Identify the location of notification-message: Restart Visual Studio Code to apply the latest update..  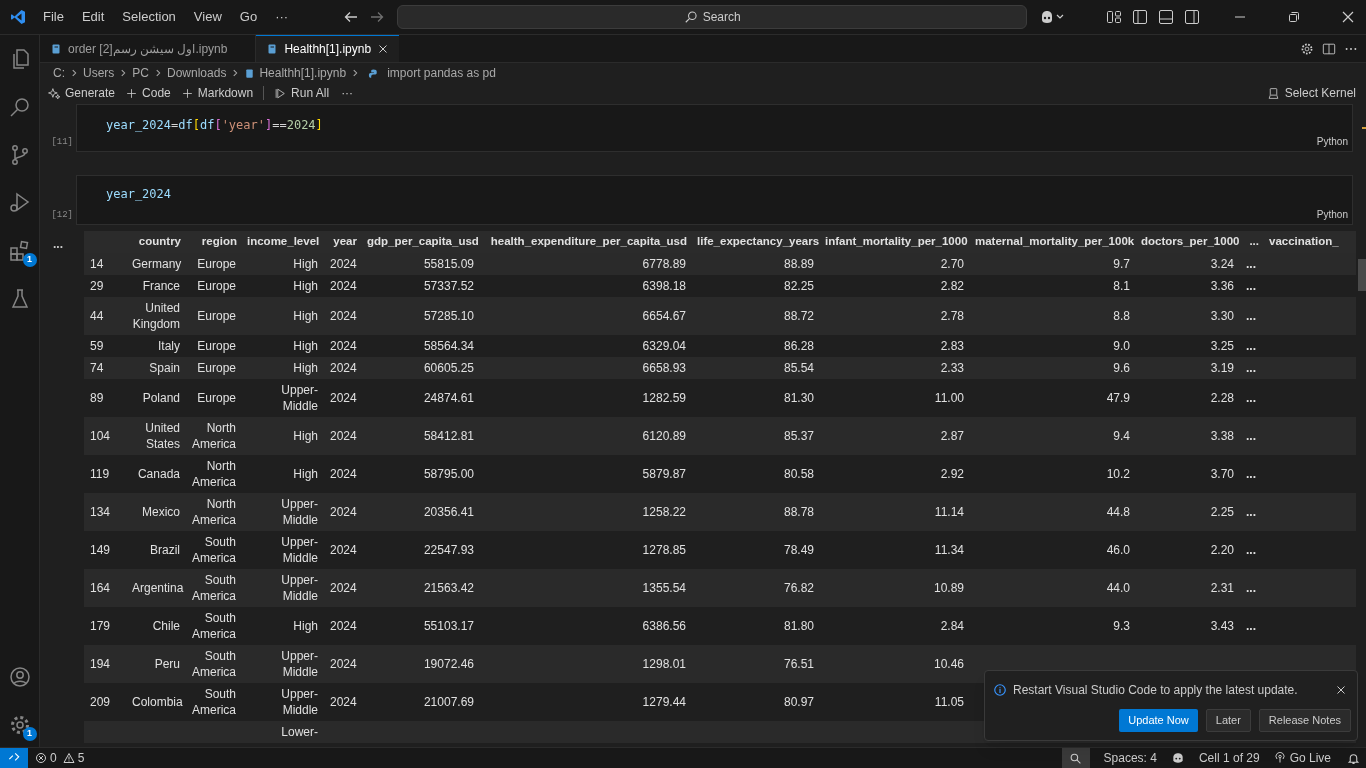
(1155, 690).